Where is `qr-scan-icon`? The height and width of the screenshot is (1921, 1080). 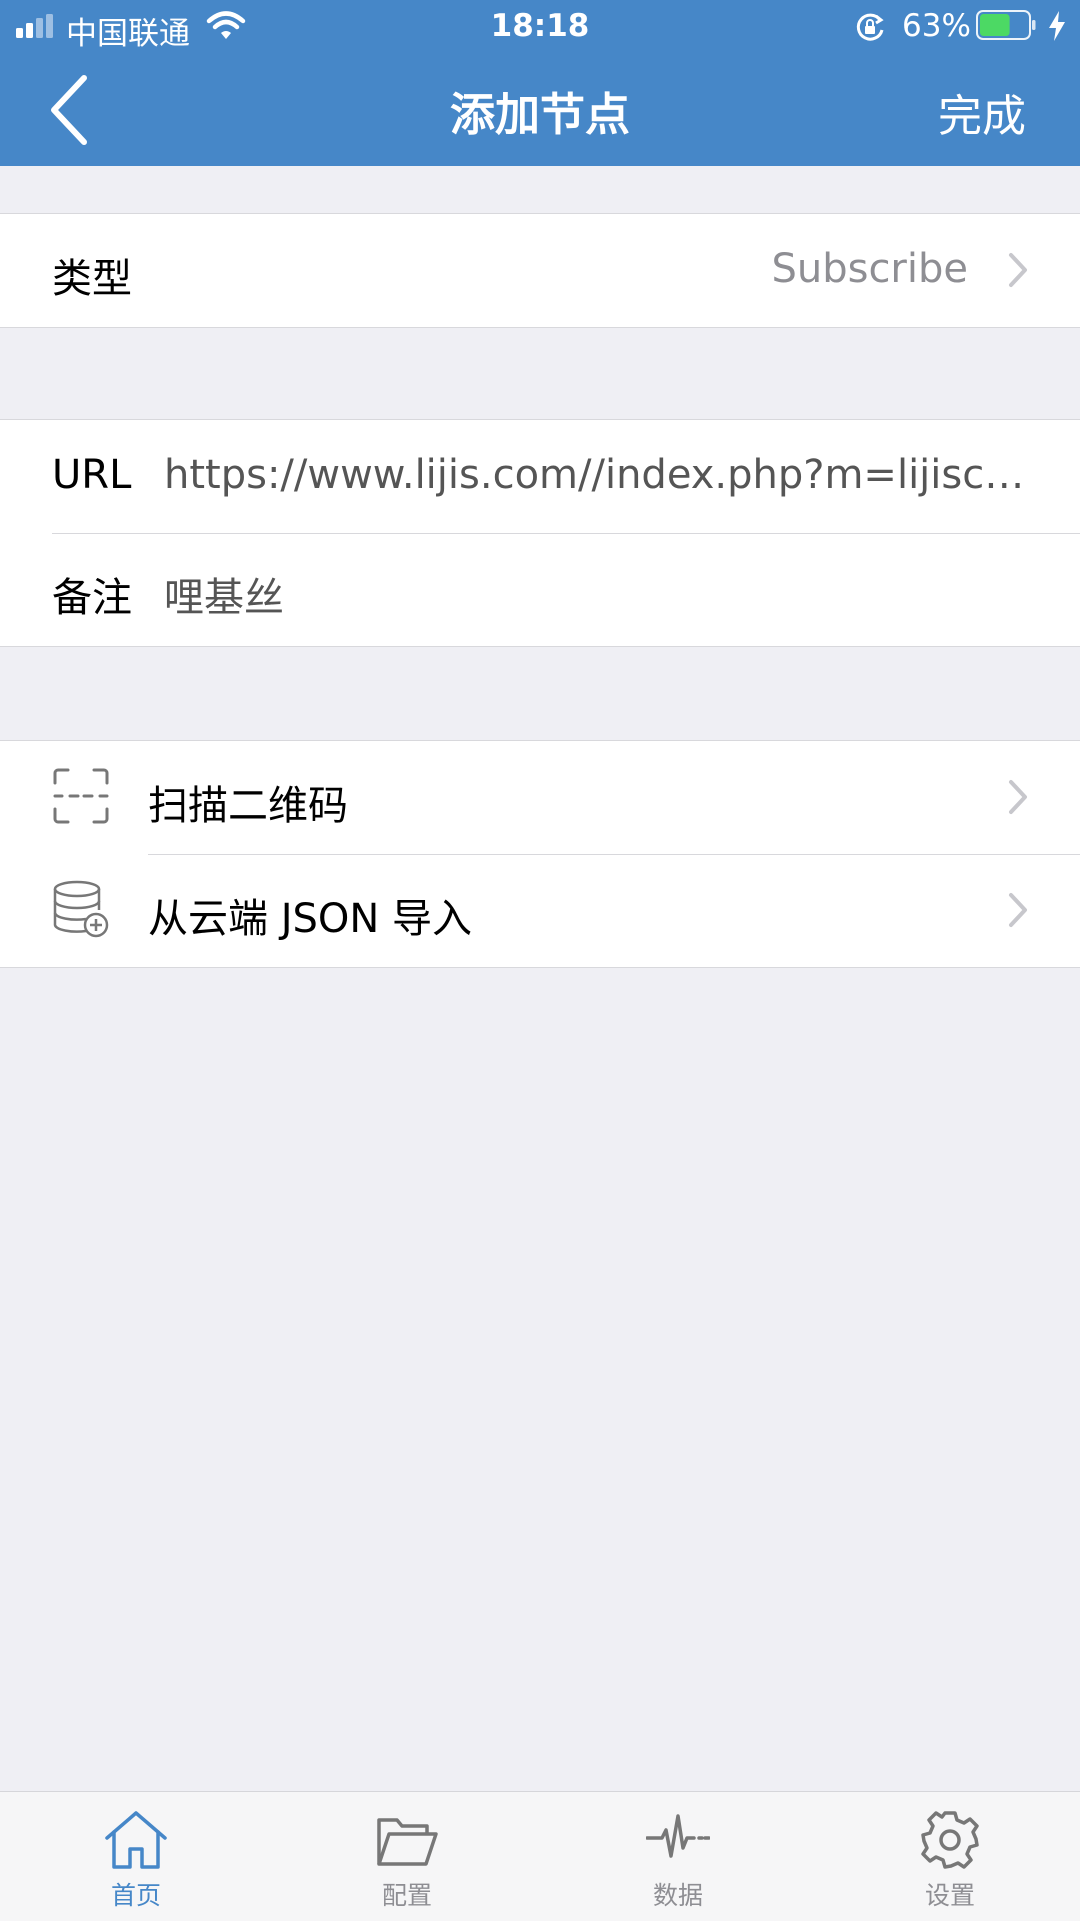 qr-scan-icon is located at coordinates (81, 796).